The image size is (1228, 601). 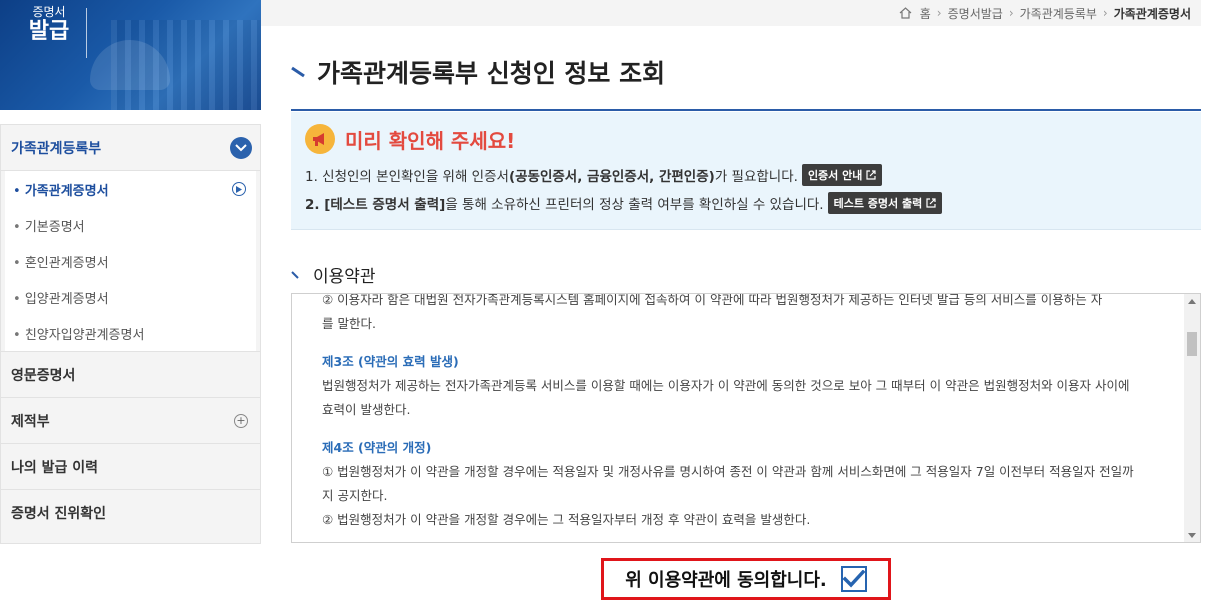 I want to click on terms-article-title: 제3조 (약관의 효력 발생), so click(x=390, y=361).